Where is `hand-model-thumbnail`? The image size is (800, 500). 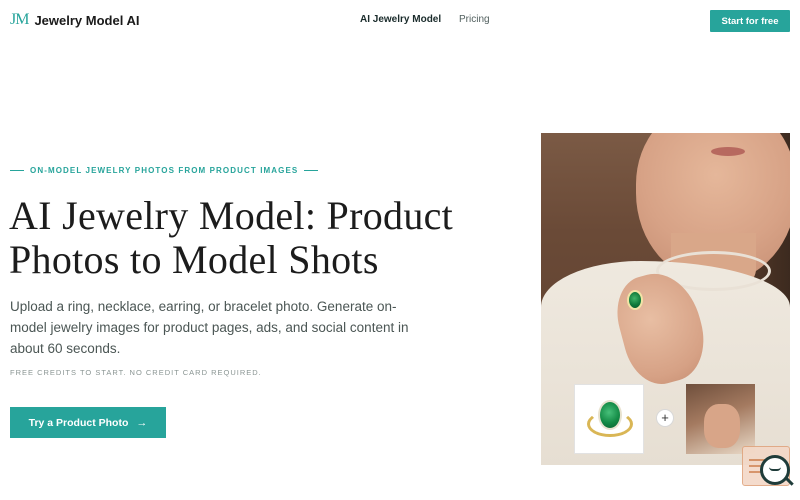
hand-model-thumbnail is located at coordinates (720, 419).